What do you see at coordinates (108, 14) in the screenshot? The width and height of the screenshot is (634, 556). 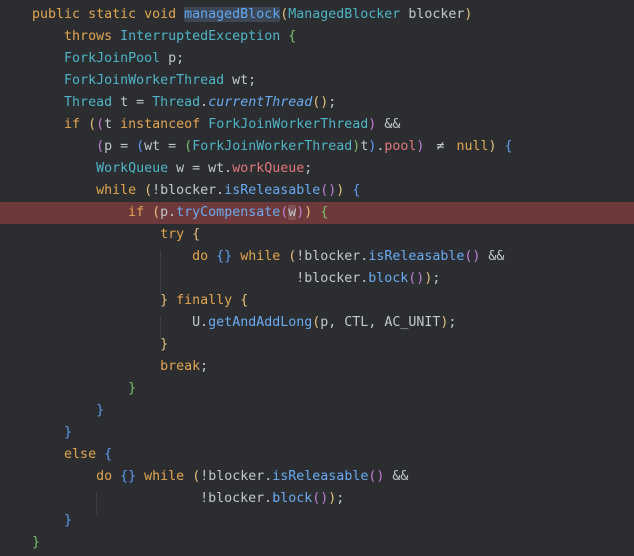 I see `code-token: public static void` at bounding box center [108, 14].